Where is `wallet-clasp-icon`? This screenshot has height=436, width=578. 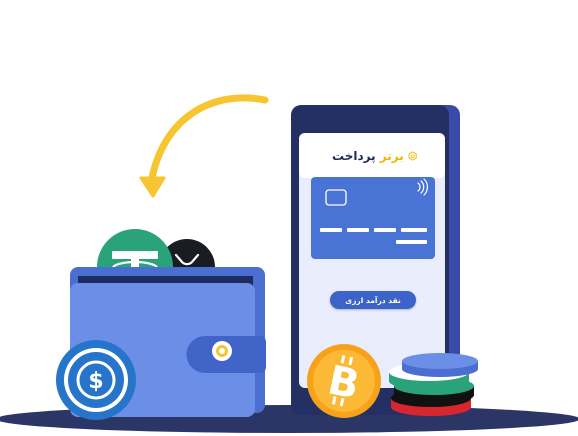 wallet-clasp-icon is located at coordinates (222, 351).